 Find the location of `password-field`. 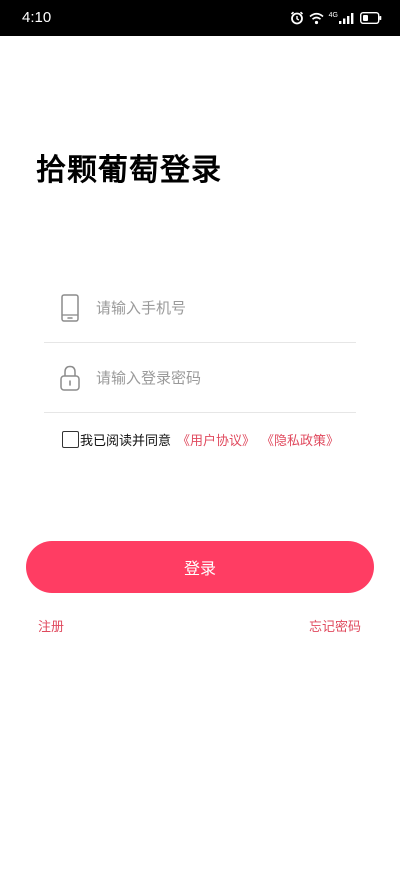

password-field is located at coordinates (200, 377).